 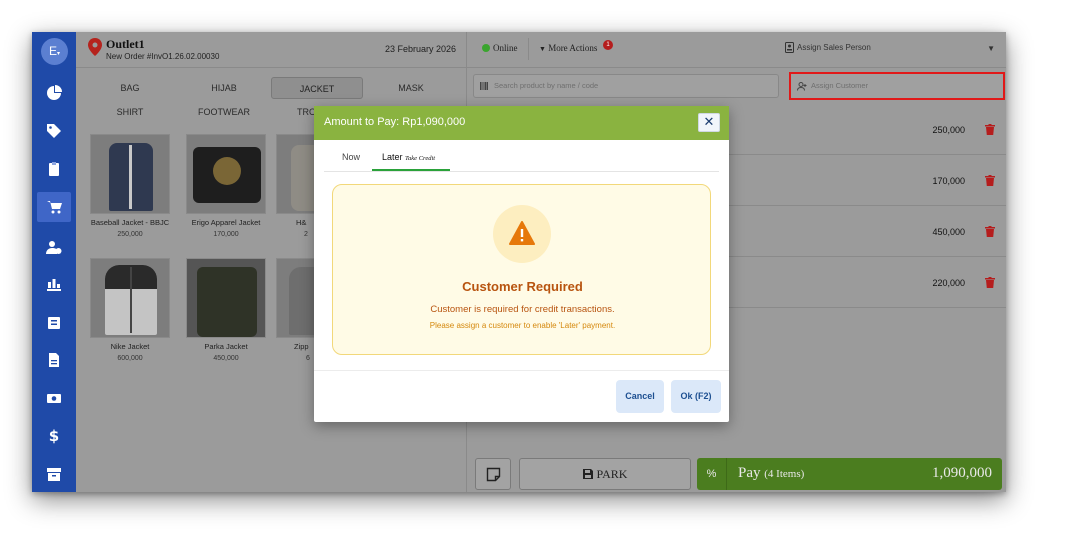 What do you see at coordinates (948, 130) in the screenshot?
I see `line-amount: 250,000` at bounding box center [948, 130].